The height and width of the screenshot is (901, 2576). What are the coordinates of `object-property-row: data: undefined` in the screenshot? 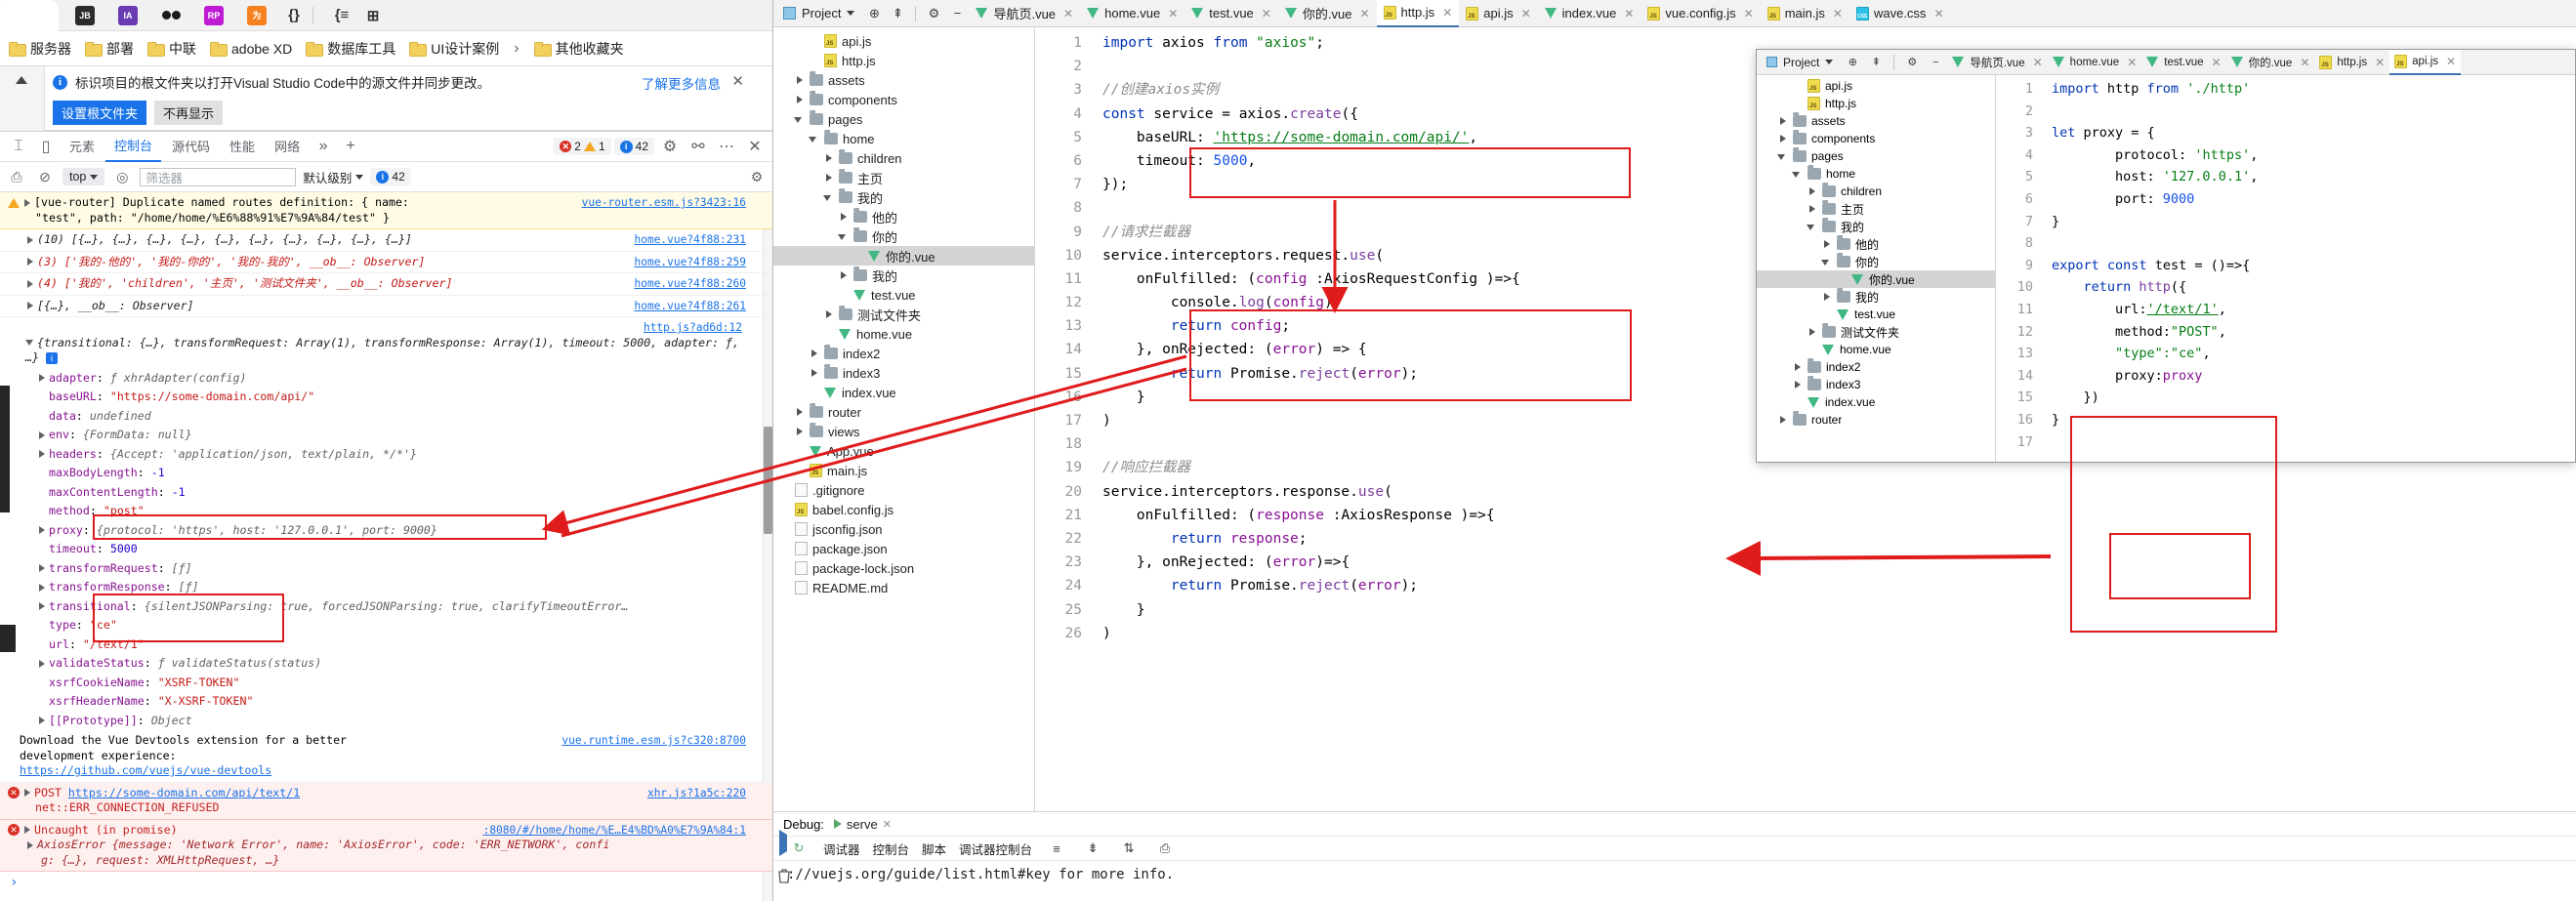 It's located at (386, 417).